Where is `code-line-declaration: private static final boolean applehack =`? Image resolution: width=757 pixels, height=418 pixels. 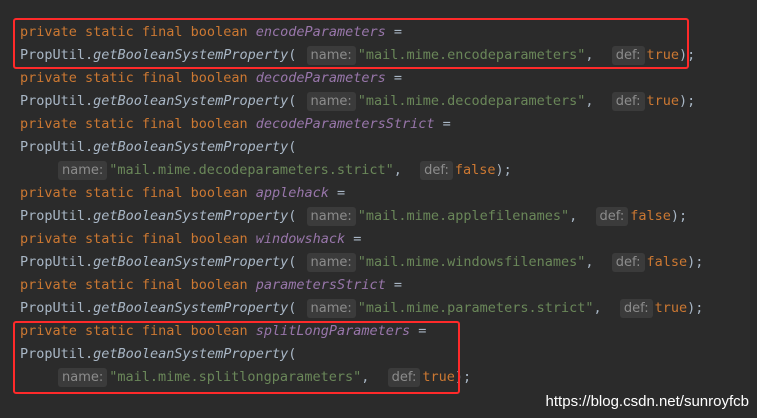 code-line-declaration: private static final boolean applehack = is located at coordinates (182, 193).